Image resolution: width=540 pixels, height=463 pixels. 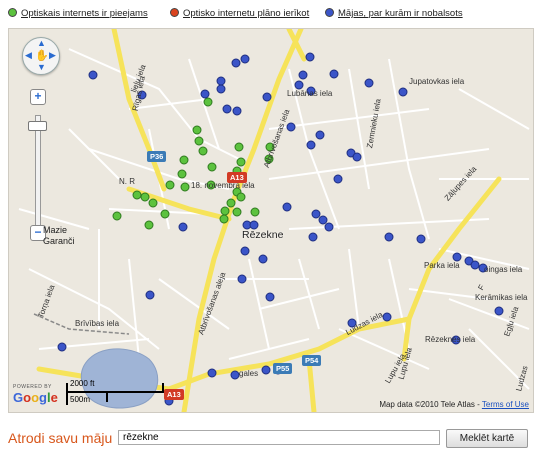 What do you see at coordinates (505, 404) in the screenshot?
I see `terms-link: Terms of Use` at bounding box center [505, 404].